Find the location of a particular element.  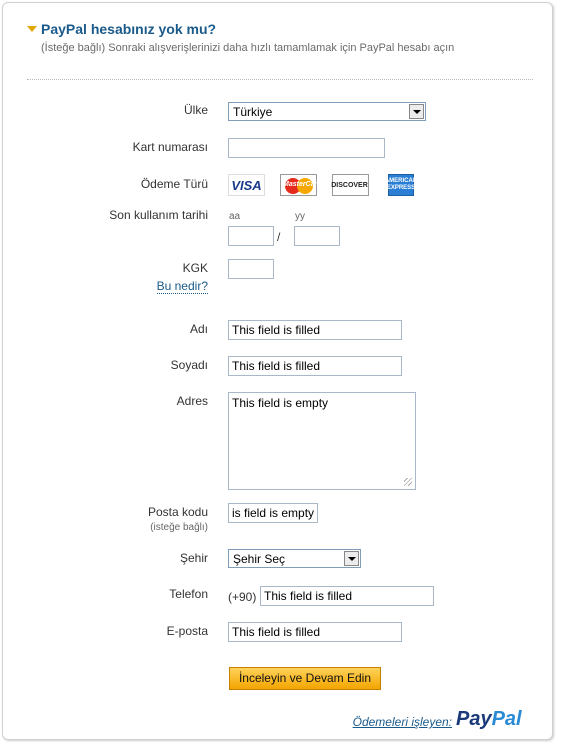

divider is located at coordinates (280, 79).